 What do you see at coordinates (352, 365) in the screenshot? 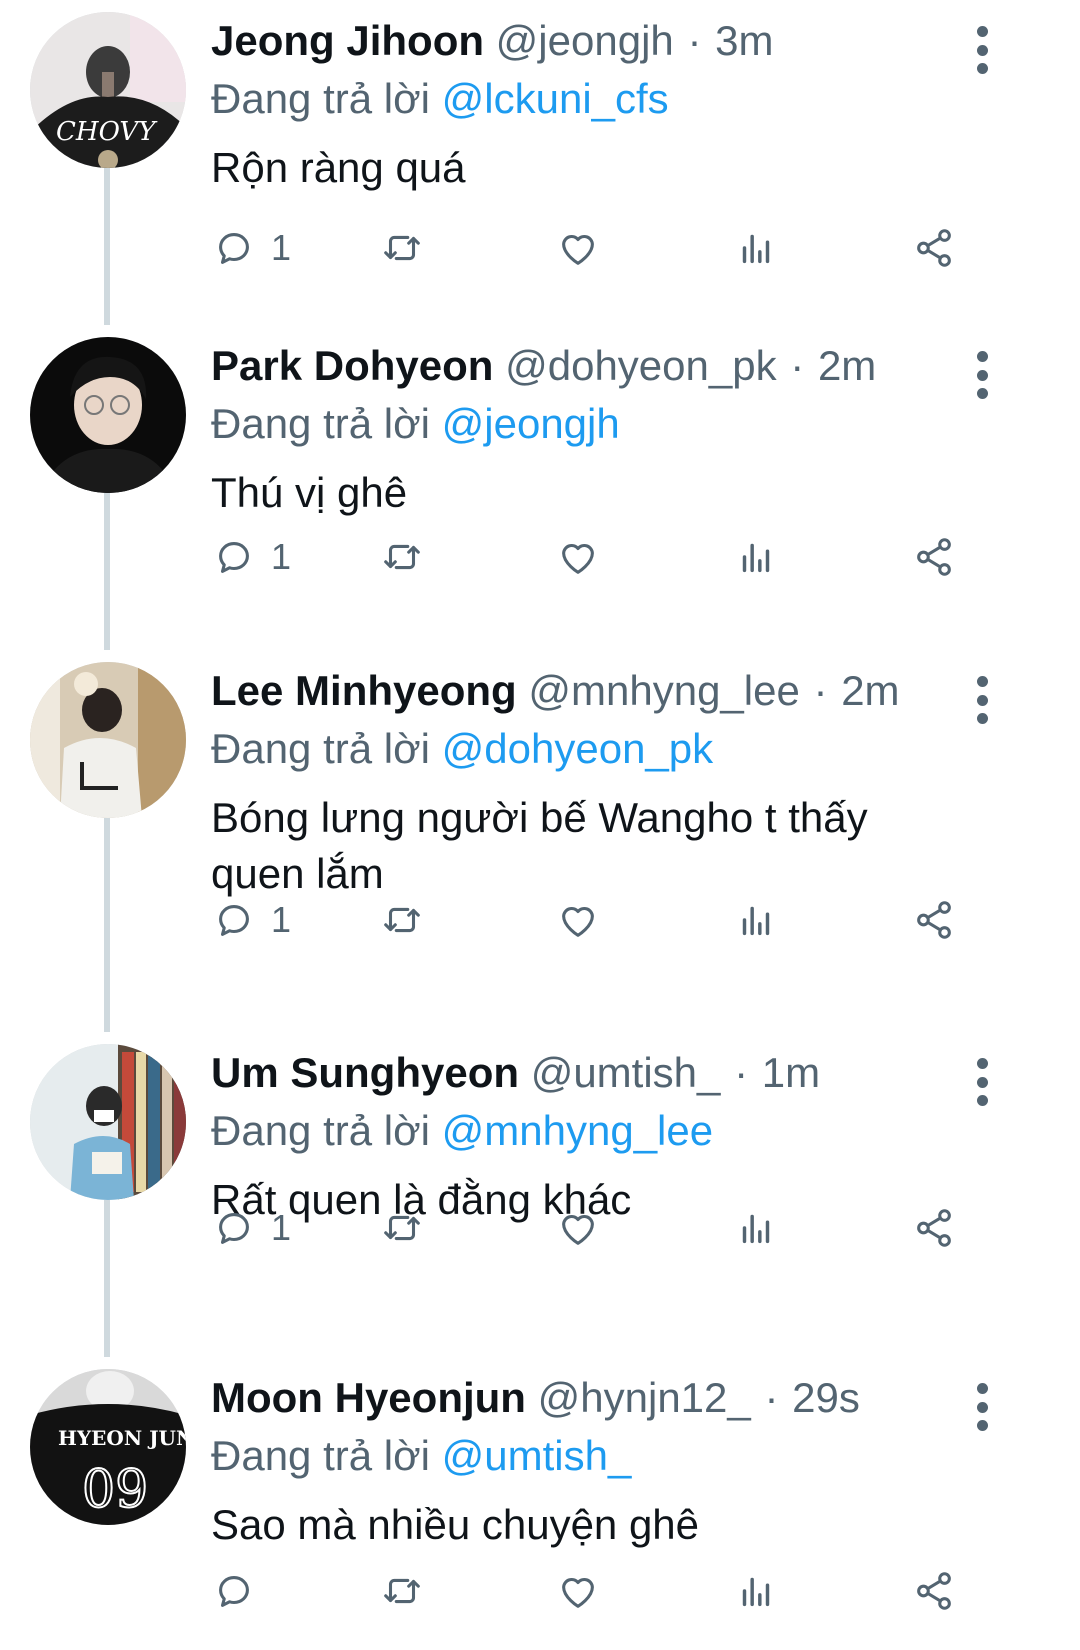
I see `display-name: Park Dohyeon` at bounding box center [352, 365].